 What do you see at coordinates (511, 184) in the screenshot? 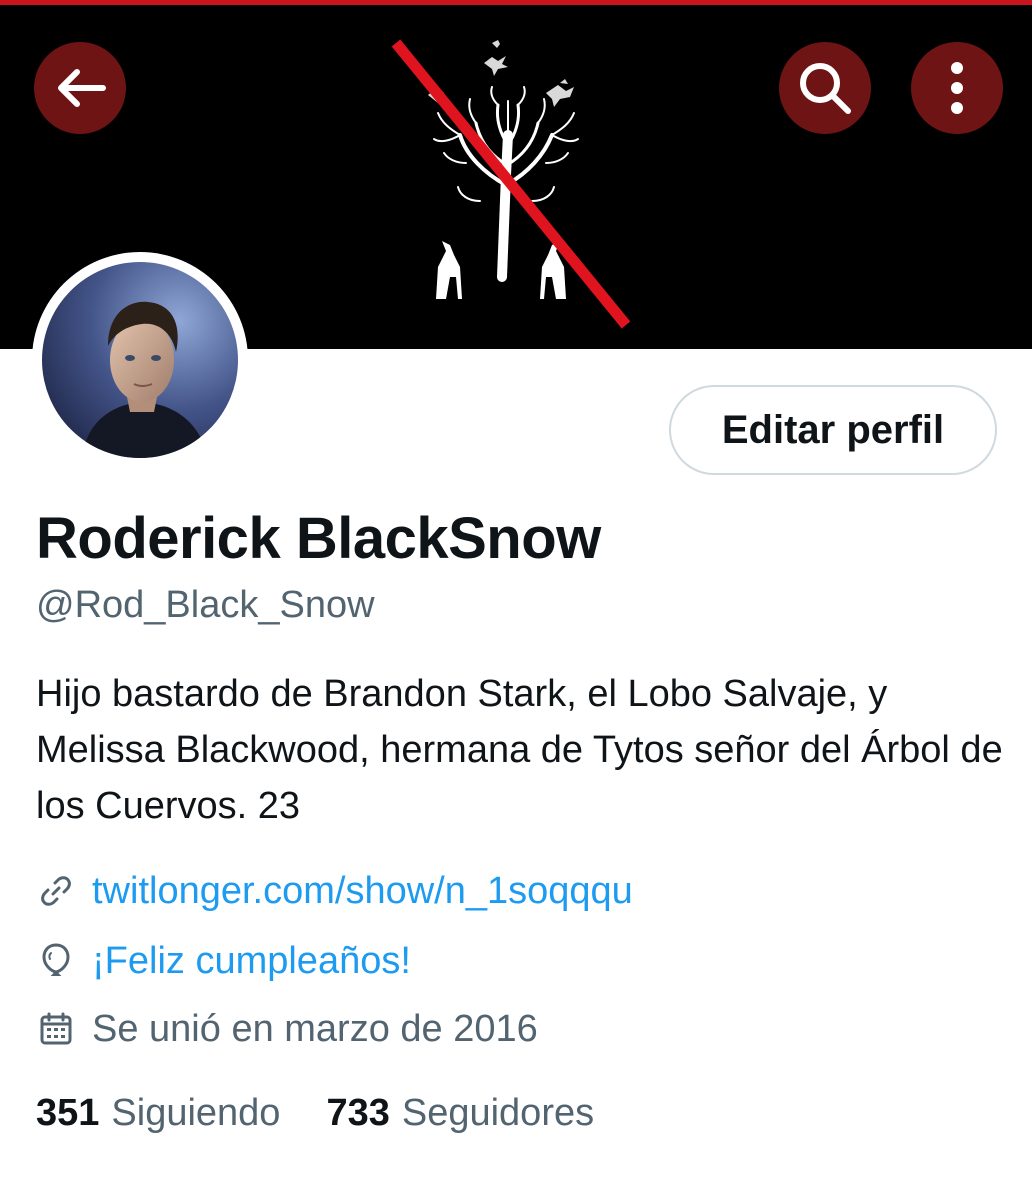
I see `banner-tree-wolves-image` at bounding box center [511, 184].